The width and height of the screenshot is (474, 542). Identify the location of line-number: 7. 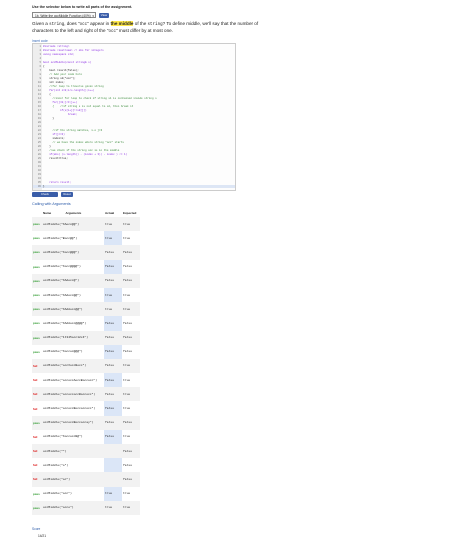
(40, 70).